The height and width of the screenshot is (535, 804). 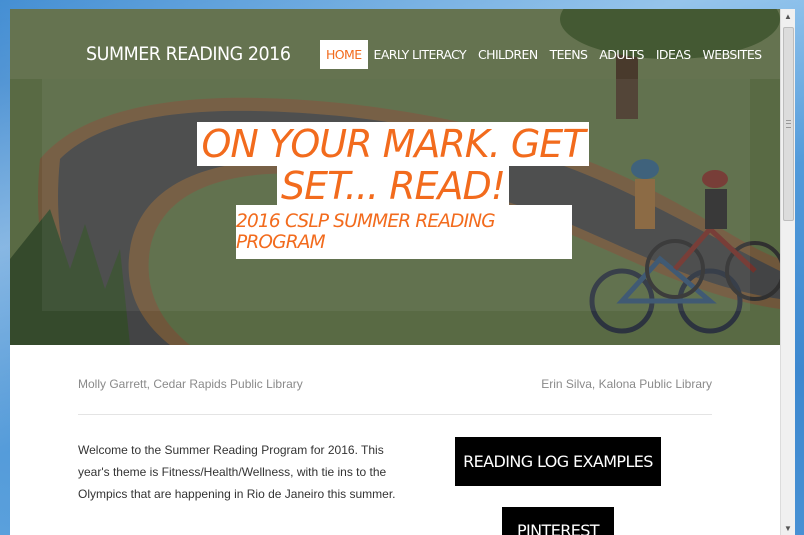 I want to click on nav-item-teens: TEENS, so click(x=569, y=54).